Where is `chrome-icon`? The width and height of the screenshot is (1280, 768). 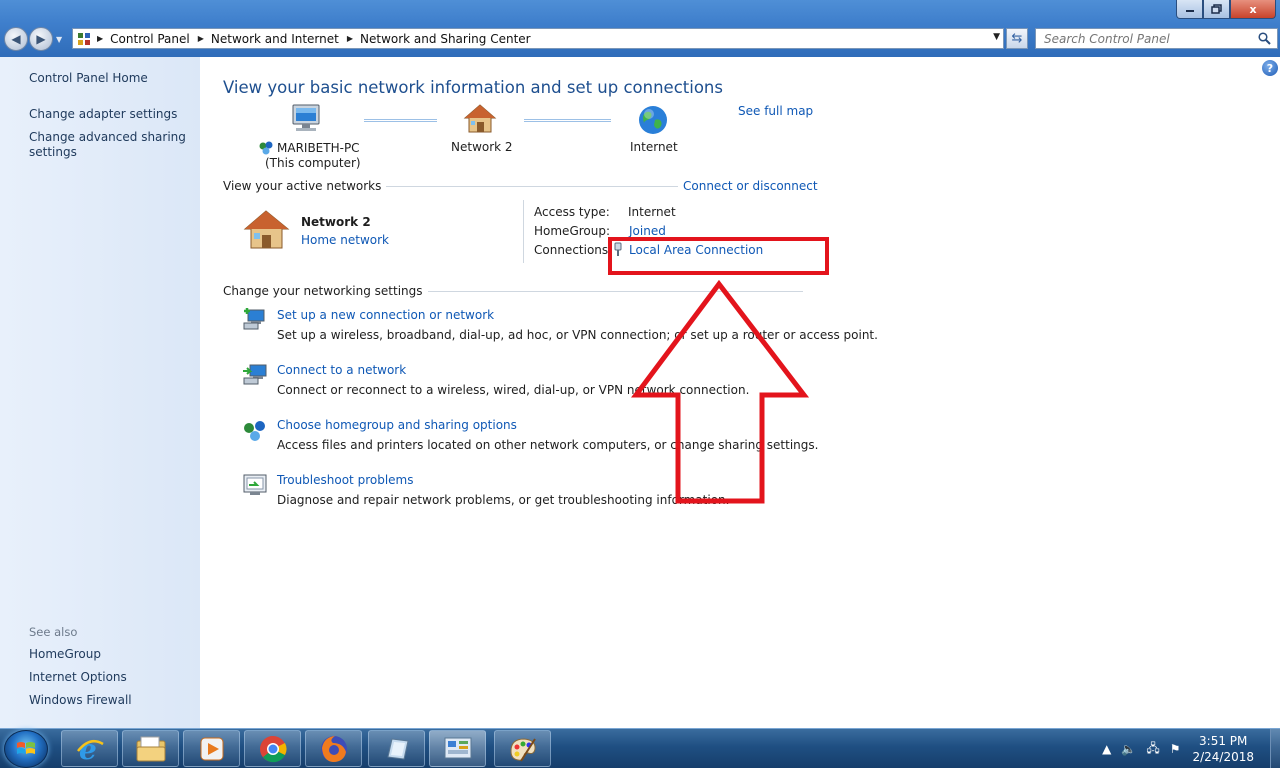
chrome-icon is located at coordinates (272, 748).